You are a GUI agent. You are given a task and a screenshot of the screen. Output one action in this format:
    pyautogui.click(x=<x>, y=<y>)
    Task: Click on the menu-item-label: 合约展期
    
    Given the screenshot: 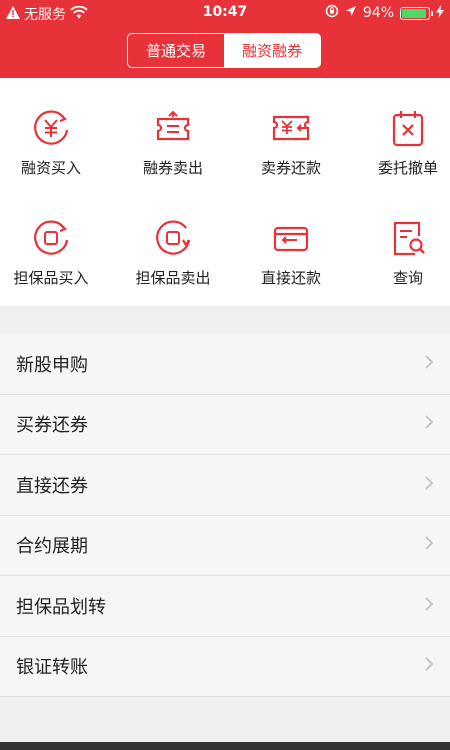 What is the action you would take?
    pyautogui.click(x=52, y=547)
    